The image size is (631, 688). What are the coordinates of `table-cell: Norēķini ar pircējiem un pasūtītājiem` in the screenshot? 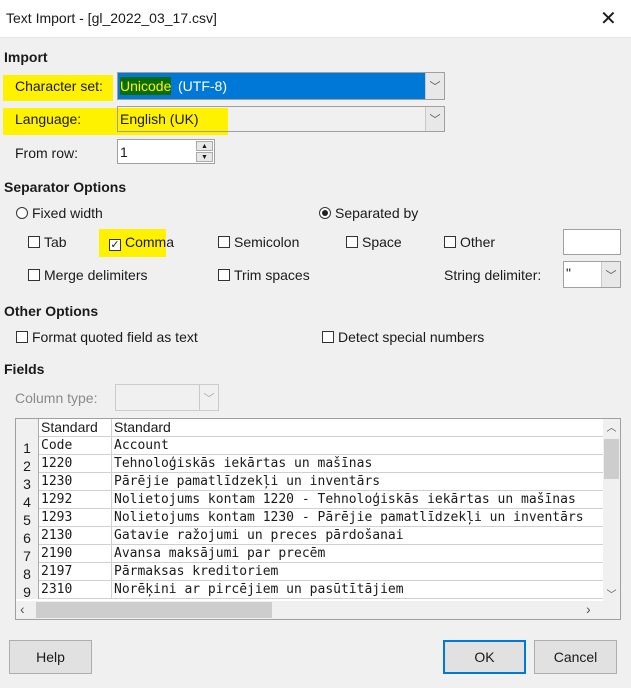 It's located at (259, 589).